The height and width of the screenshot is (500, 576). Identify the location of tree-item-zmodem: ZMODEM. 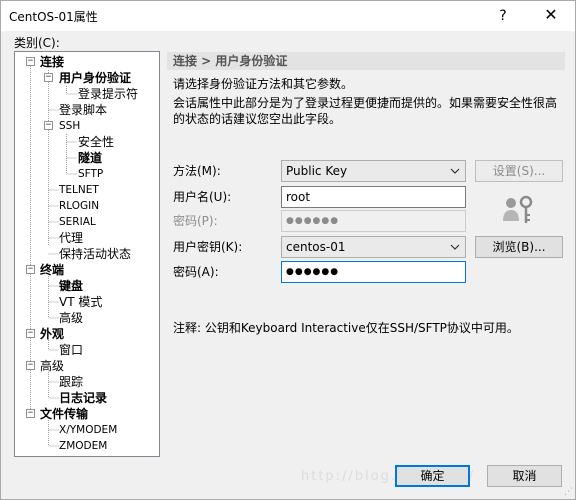
(83, 446).